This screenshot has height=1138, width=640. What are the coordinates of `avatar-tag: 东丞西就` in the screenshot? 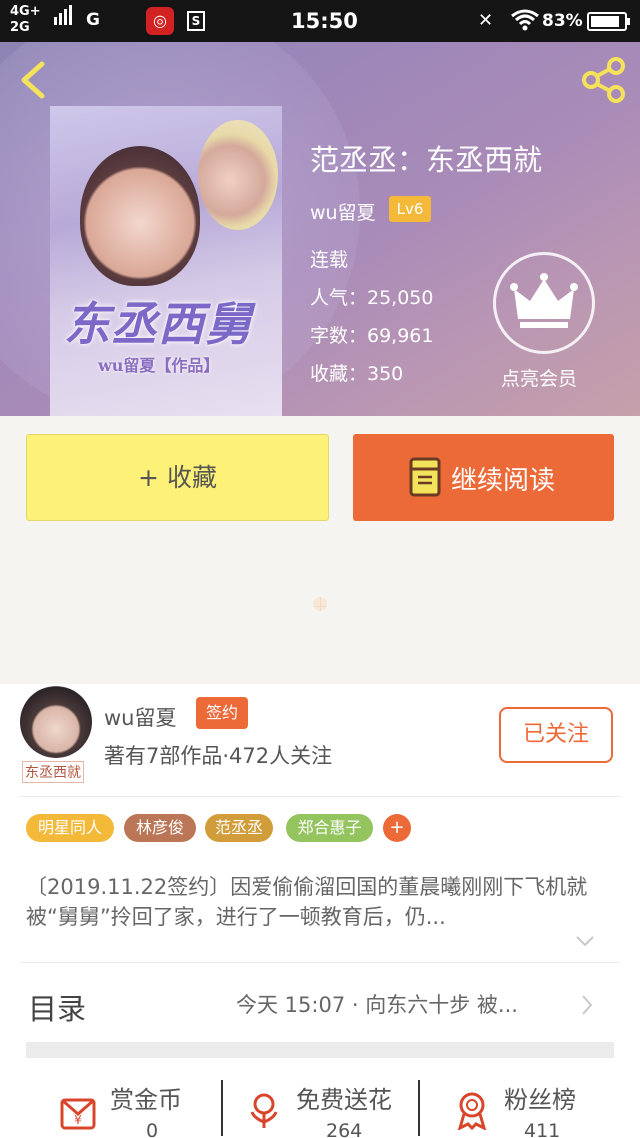 It's located at (53, 772).